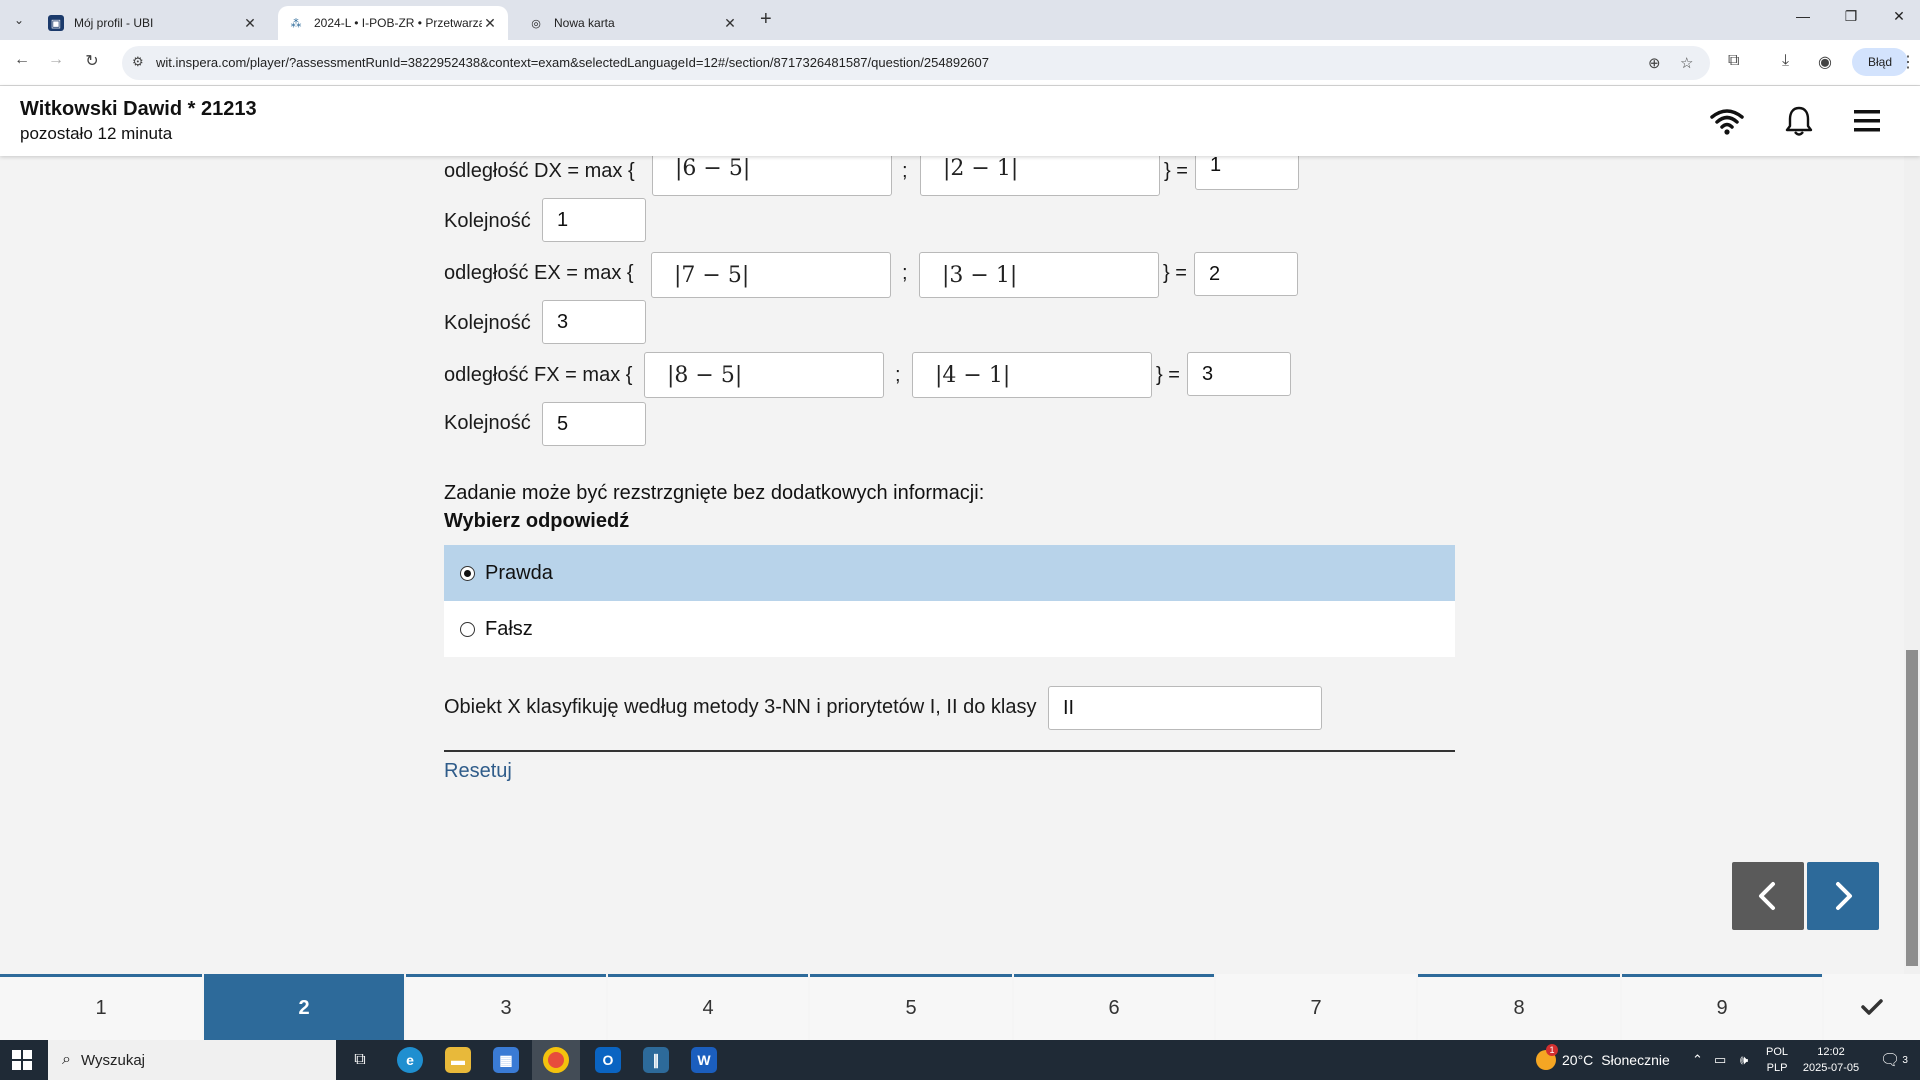 The height and width of the screenshot is (1080, 1920). I want to click on fx-first-expression-field: |8 − 5|, so click(764, 375).